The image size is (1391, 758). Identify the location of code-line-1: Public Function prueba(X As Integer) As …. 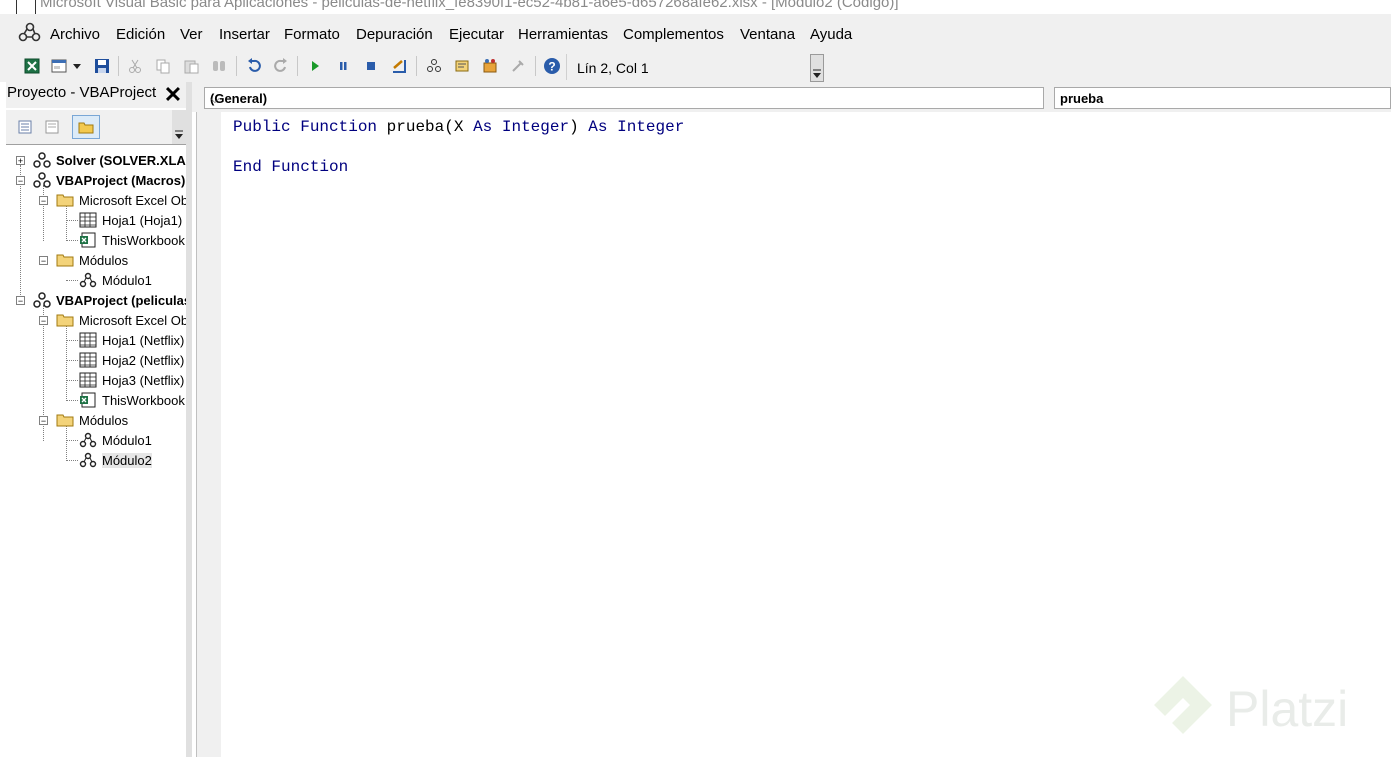
(458, 127).